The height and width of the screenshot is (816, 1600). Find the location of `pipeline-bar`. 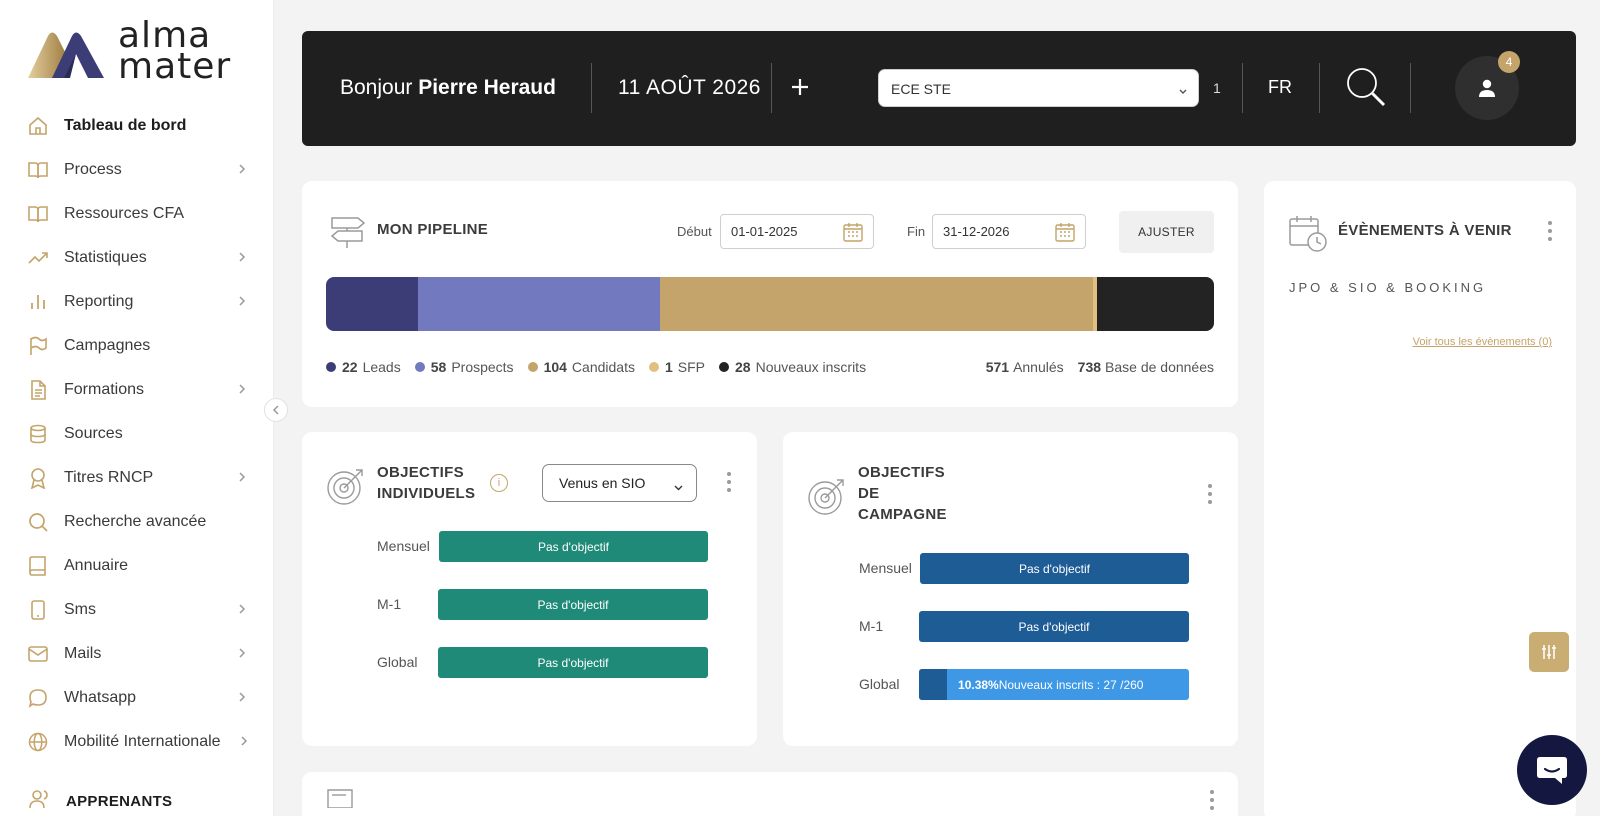

pipeline-bar is located at coordinates (770, 304).